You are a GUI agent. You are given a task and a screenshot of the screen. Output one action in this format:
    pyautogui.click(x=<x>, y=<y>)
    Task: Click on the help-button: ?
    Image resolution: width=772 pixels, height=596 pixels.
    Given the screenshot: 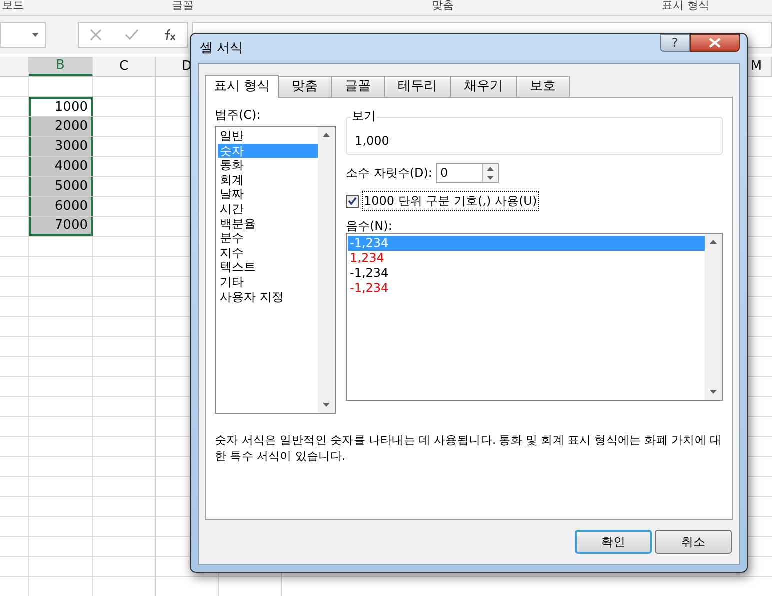 What is the action you would take?
    pyautogui.click(x=675, y=43)
    